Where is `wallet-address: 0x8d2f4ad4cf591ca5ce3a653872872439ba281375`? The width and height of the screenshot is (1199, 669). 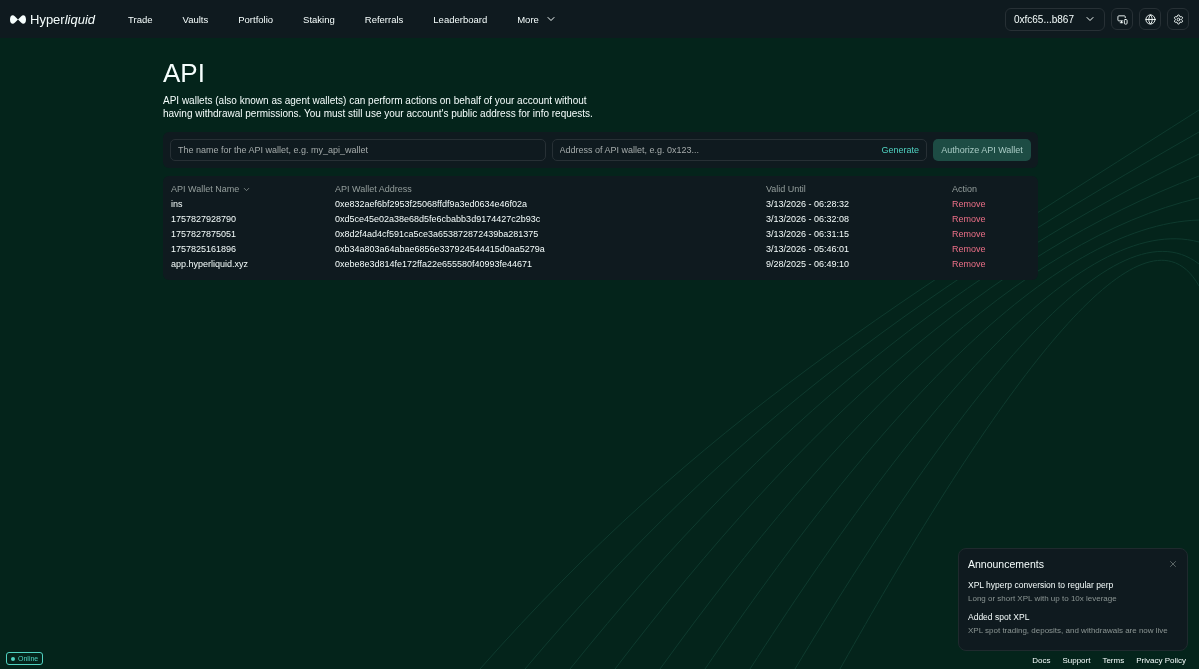 wallet-address: 0x8d2f4ad4cf591ca5ce3a653872872439ba281375 is located at coordinates (437, 234).